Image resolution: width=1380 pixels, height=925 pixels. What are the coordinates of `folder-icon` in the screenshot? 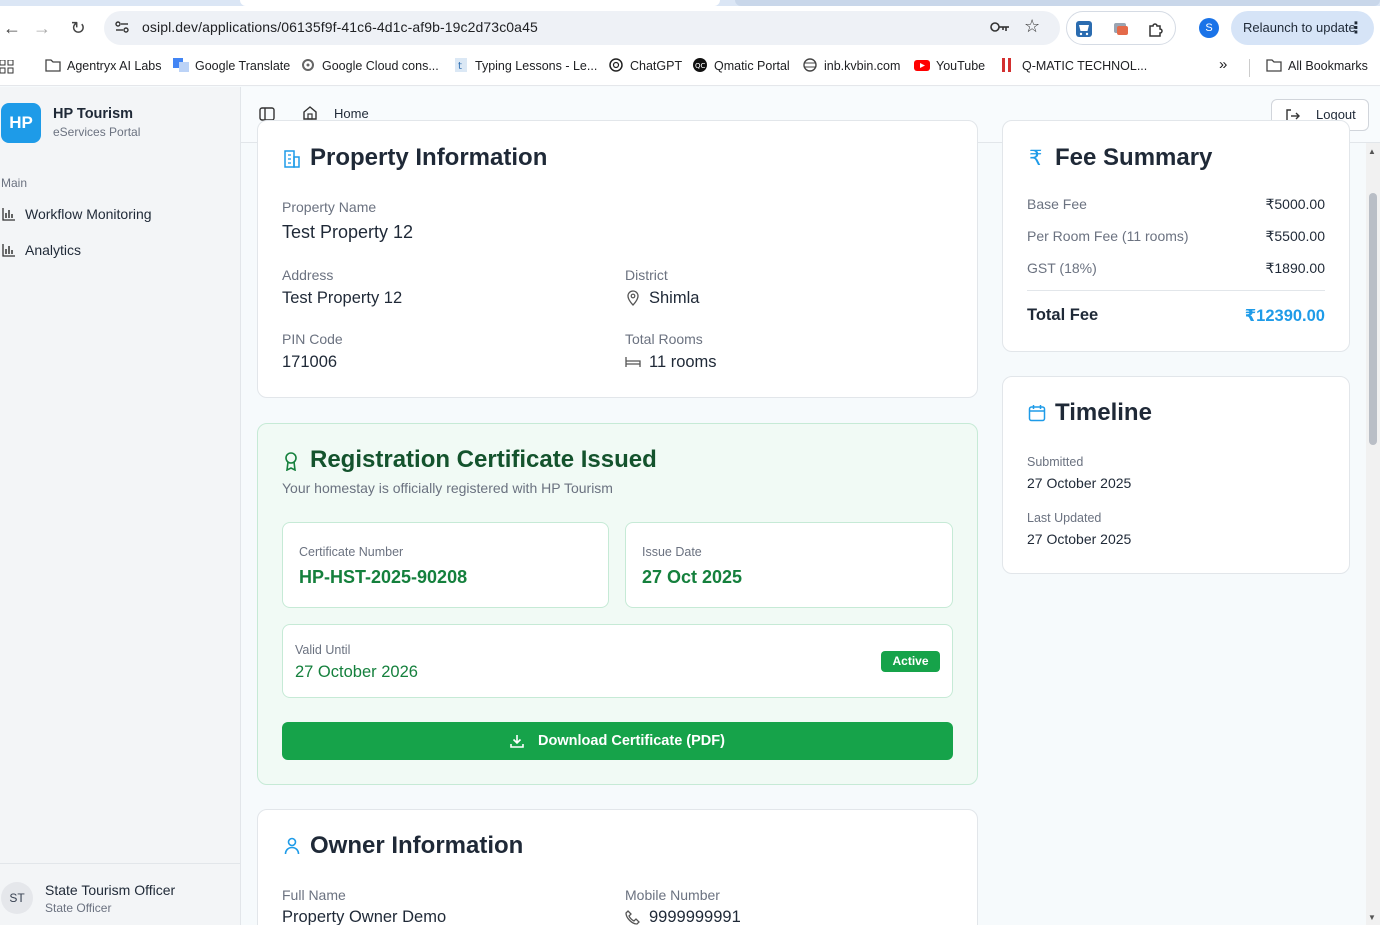 It's located at (1274, 65).